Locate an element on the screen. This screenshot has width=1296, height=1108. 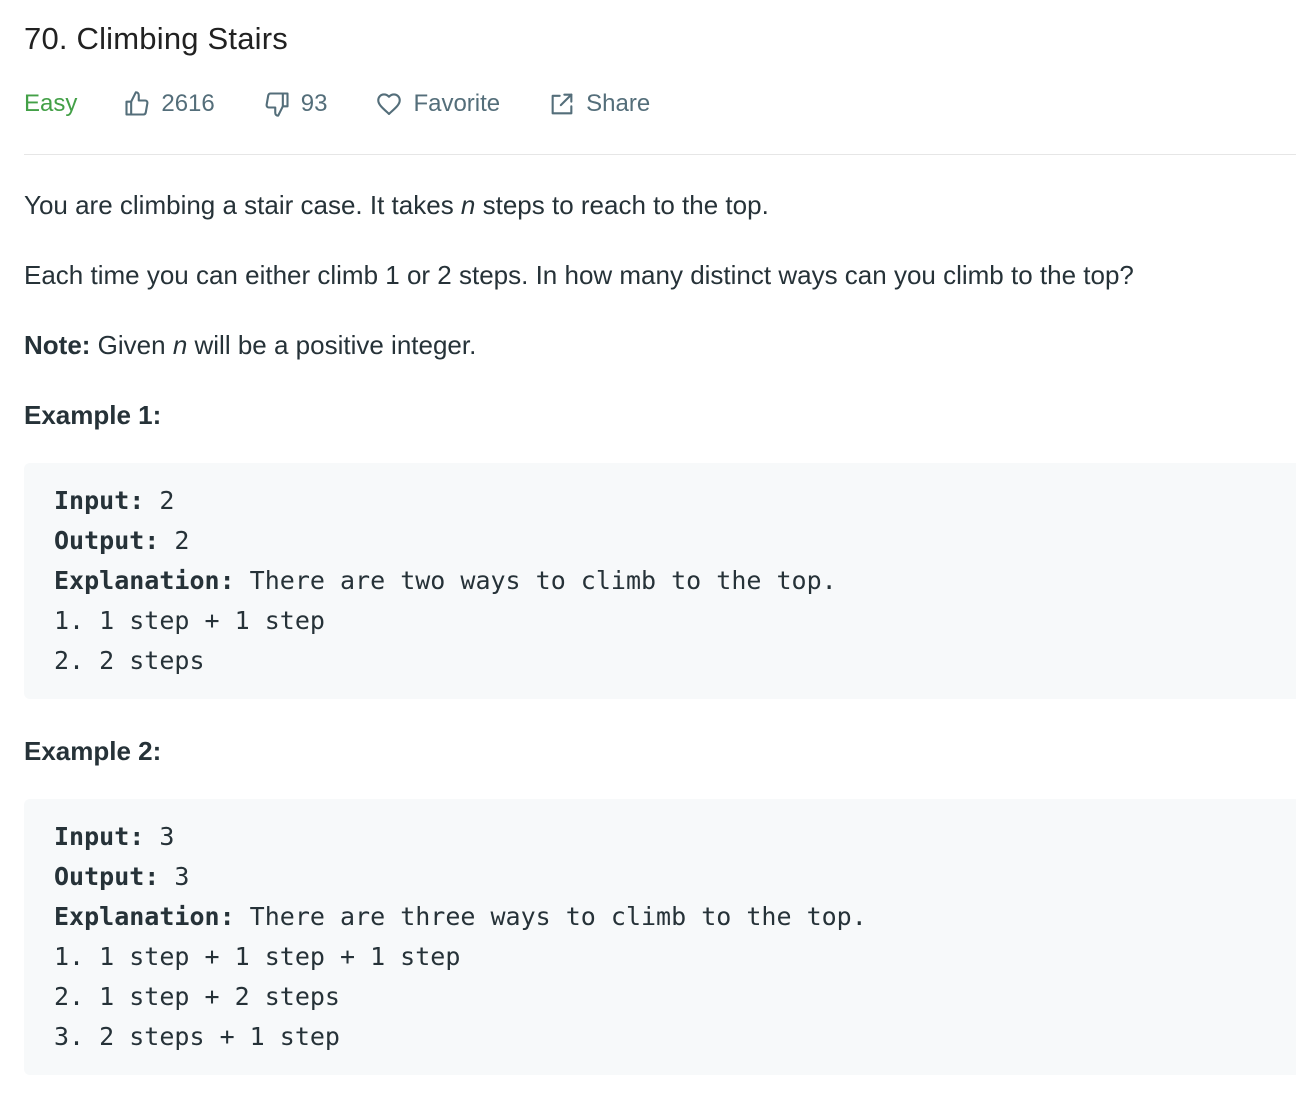
like-count: 2616 is located at coordinates (188, 103).